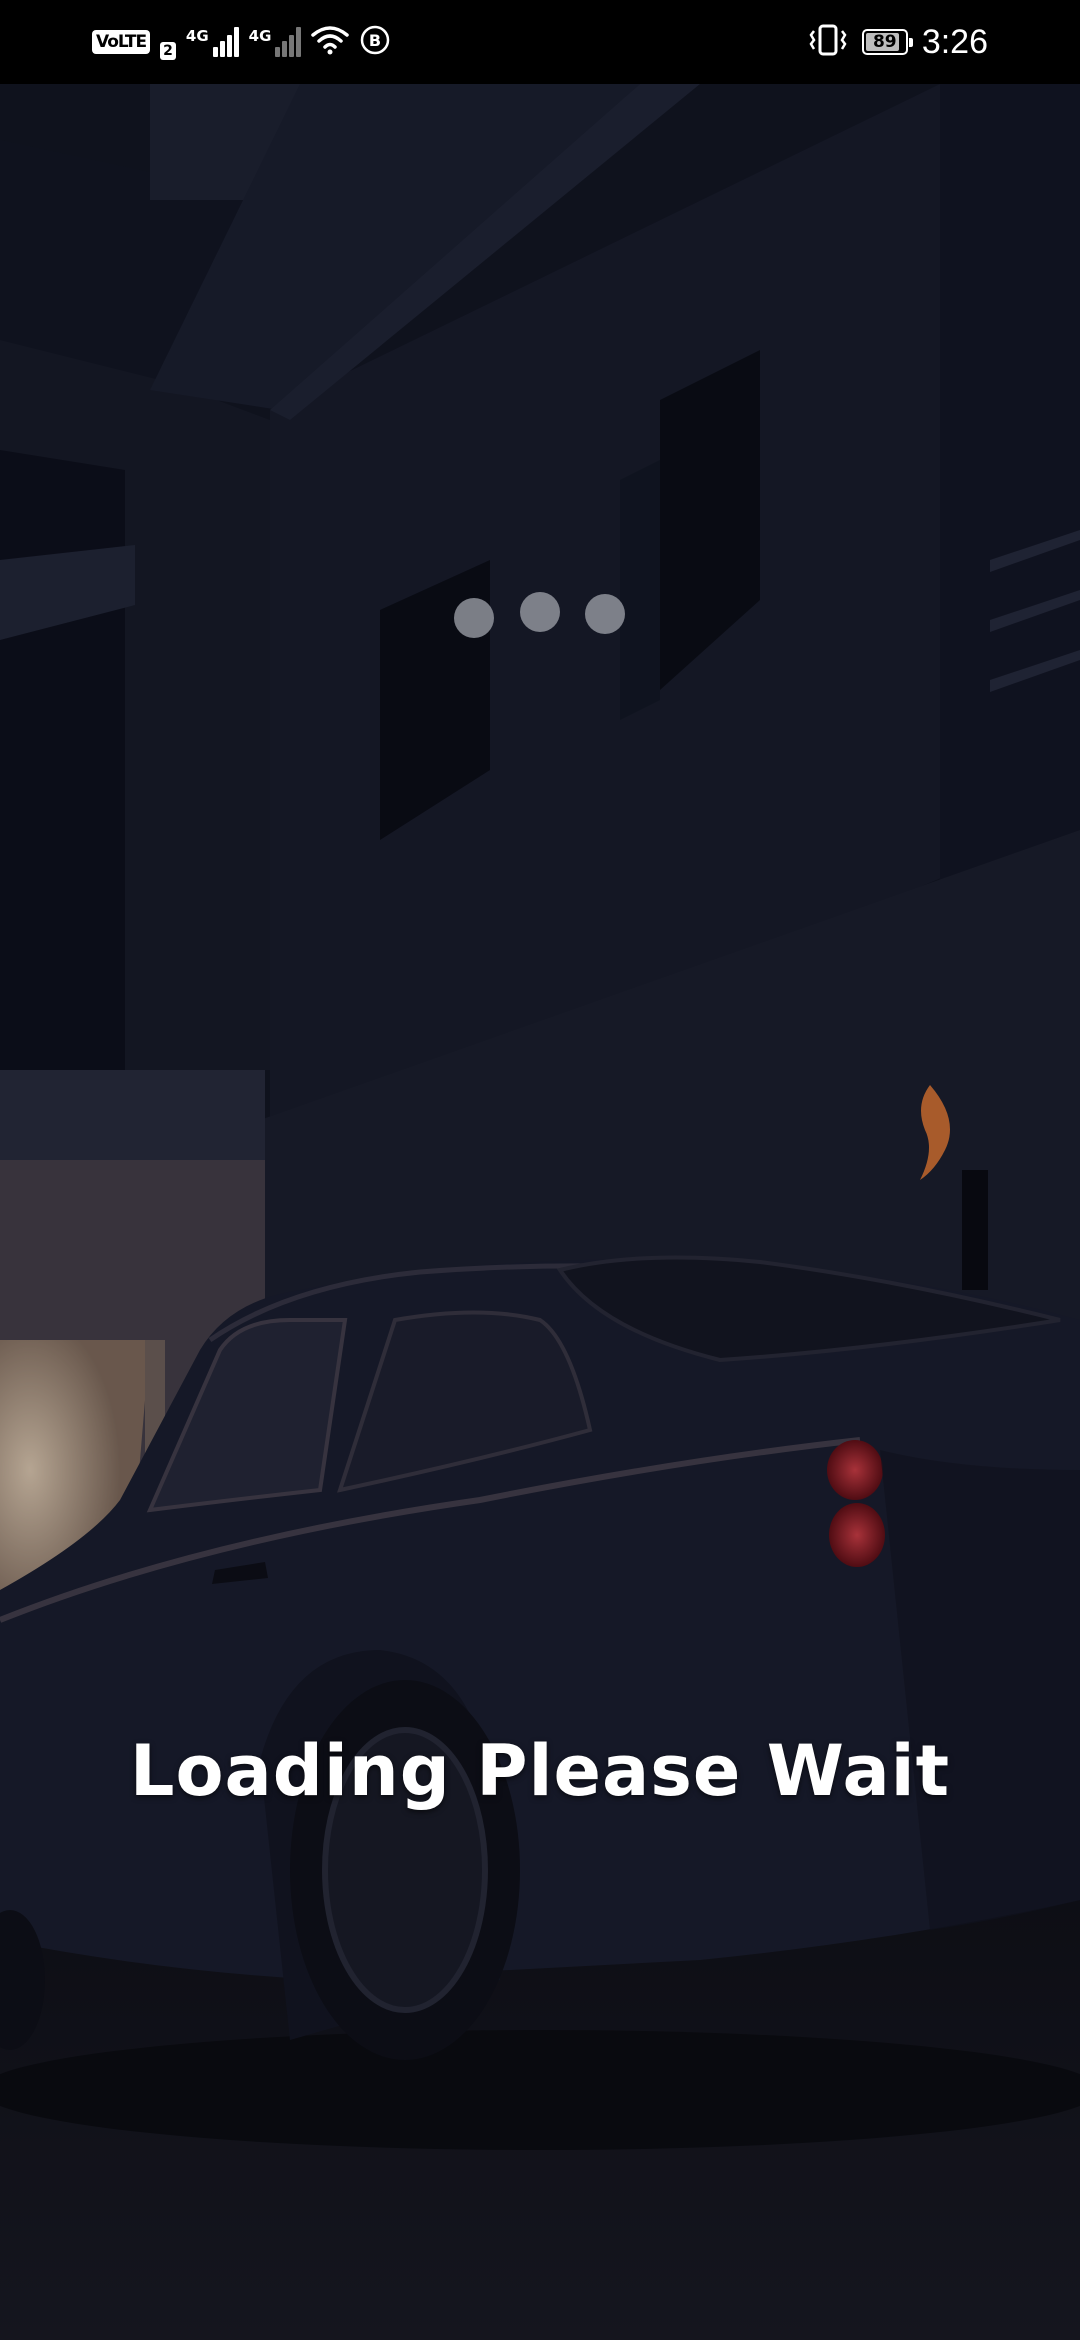 The height and width of the screenshot is (2340, 1080). I want to click on clock-time: 3:26, so click(954, 41).